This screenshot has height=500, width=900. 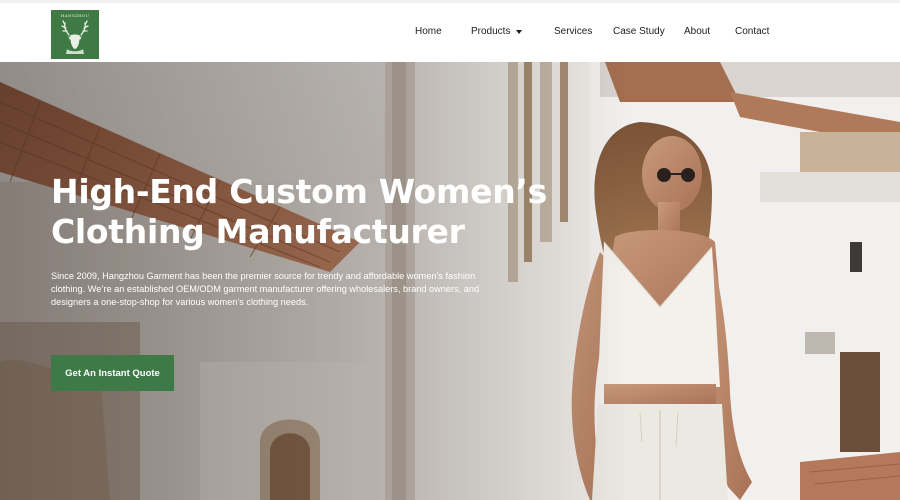 I want to click on nav-case-study: Case Study, so click(x=639, y=31).